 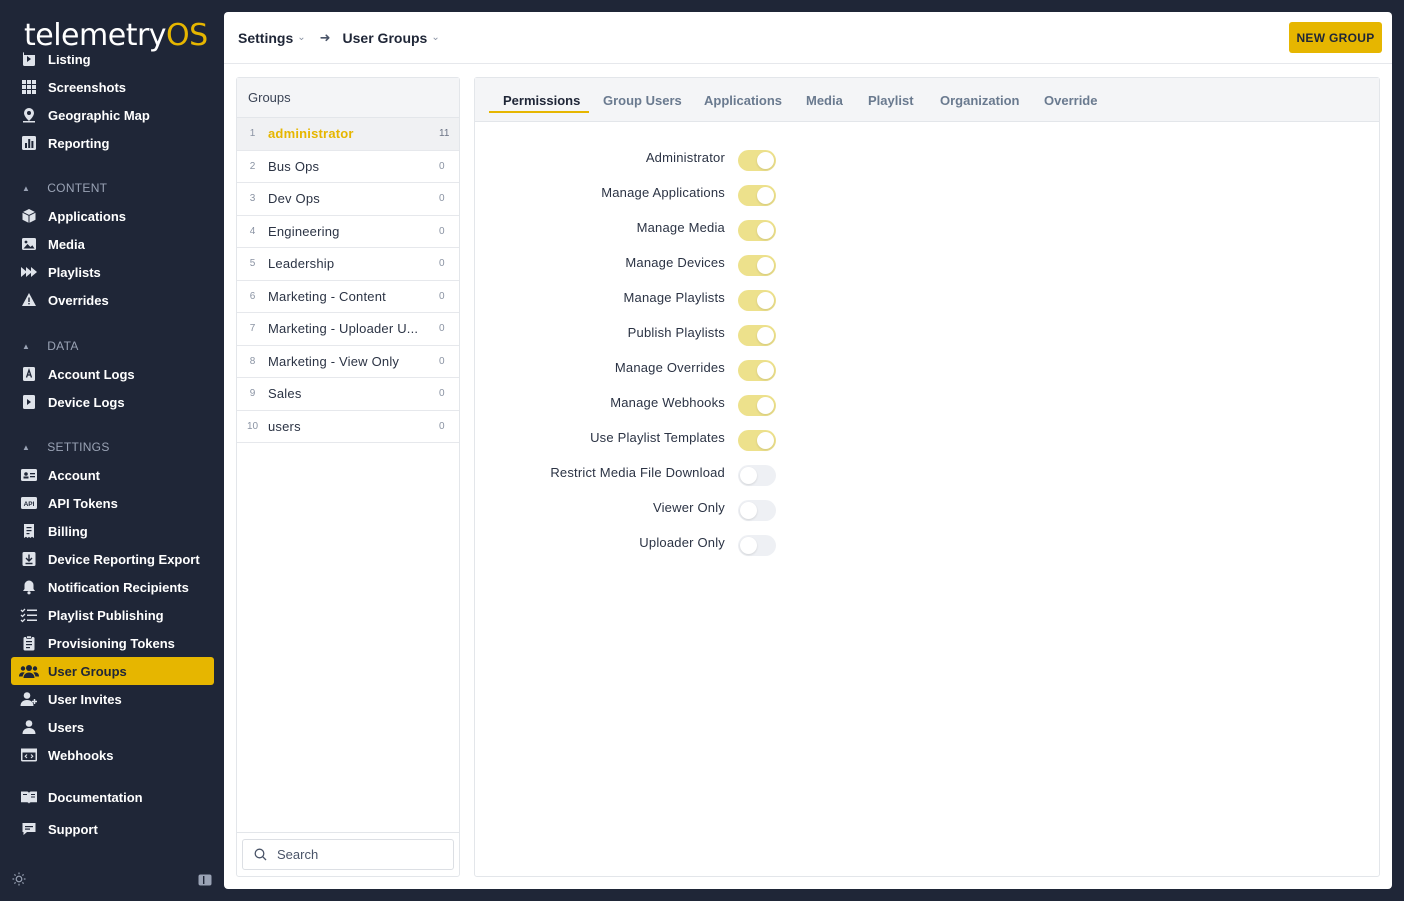 What do you see at coordinates (979, 100) in the screenshot?
I see `tab-organization: Organization` at bounding box center [979, 100].